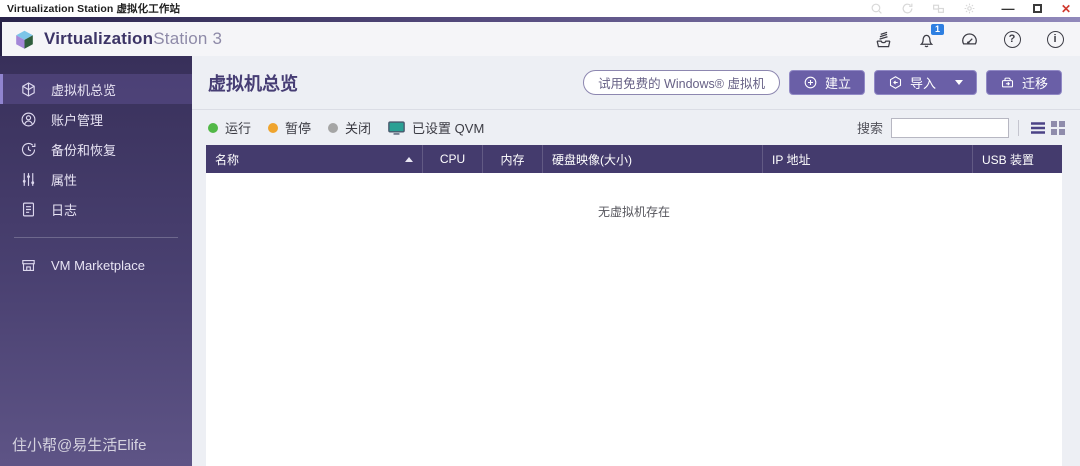 The image size is (1080, 466). I want to click on maximize-icon, so click(1037, 8).